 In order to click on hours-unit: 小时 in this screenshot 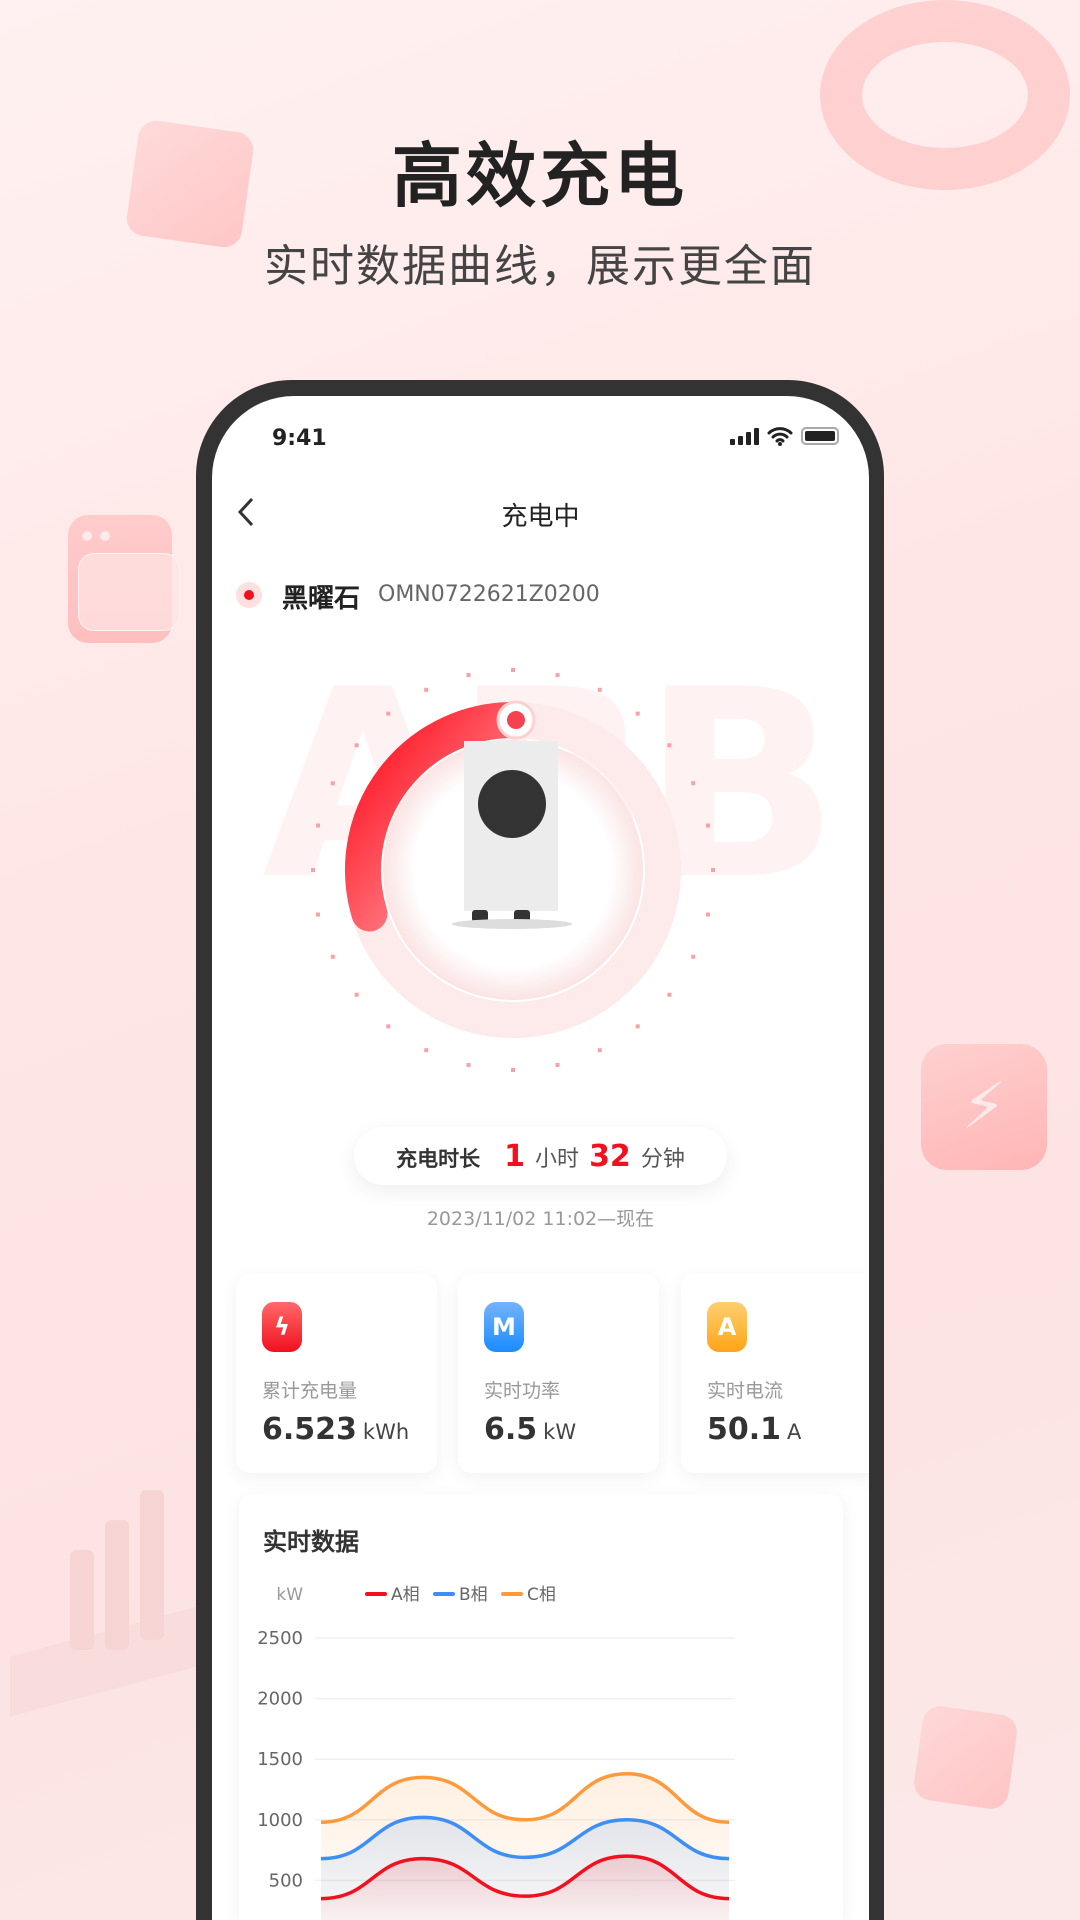, I will do `click(557, 1159)`.